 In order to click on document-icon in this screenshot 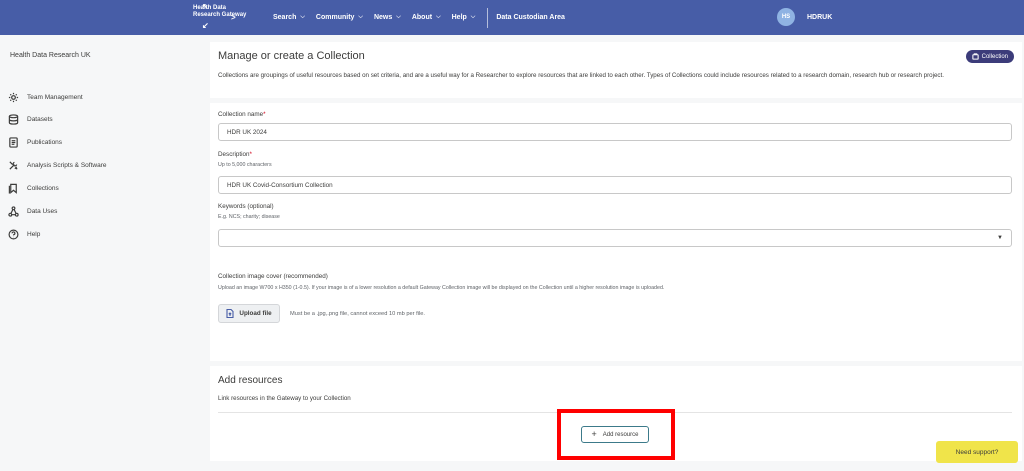, I will do `click(13, 142)`.